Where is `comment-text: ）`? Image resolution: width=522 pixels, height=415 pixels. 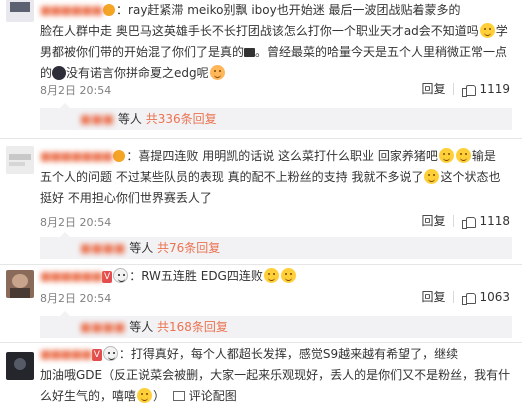 comment-text: ） is located at coordinates (159, 396).